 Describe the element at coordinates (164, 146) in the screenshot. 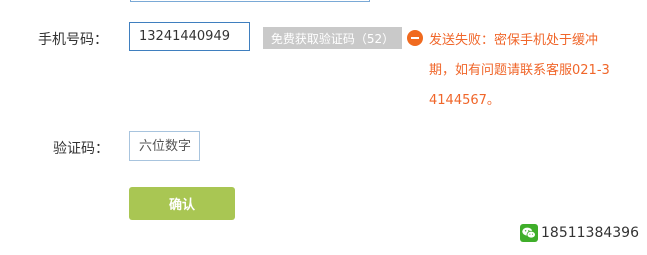

I see `verification-code-input` at that location.